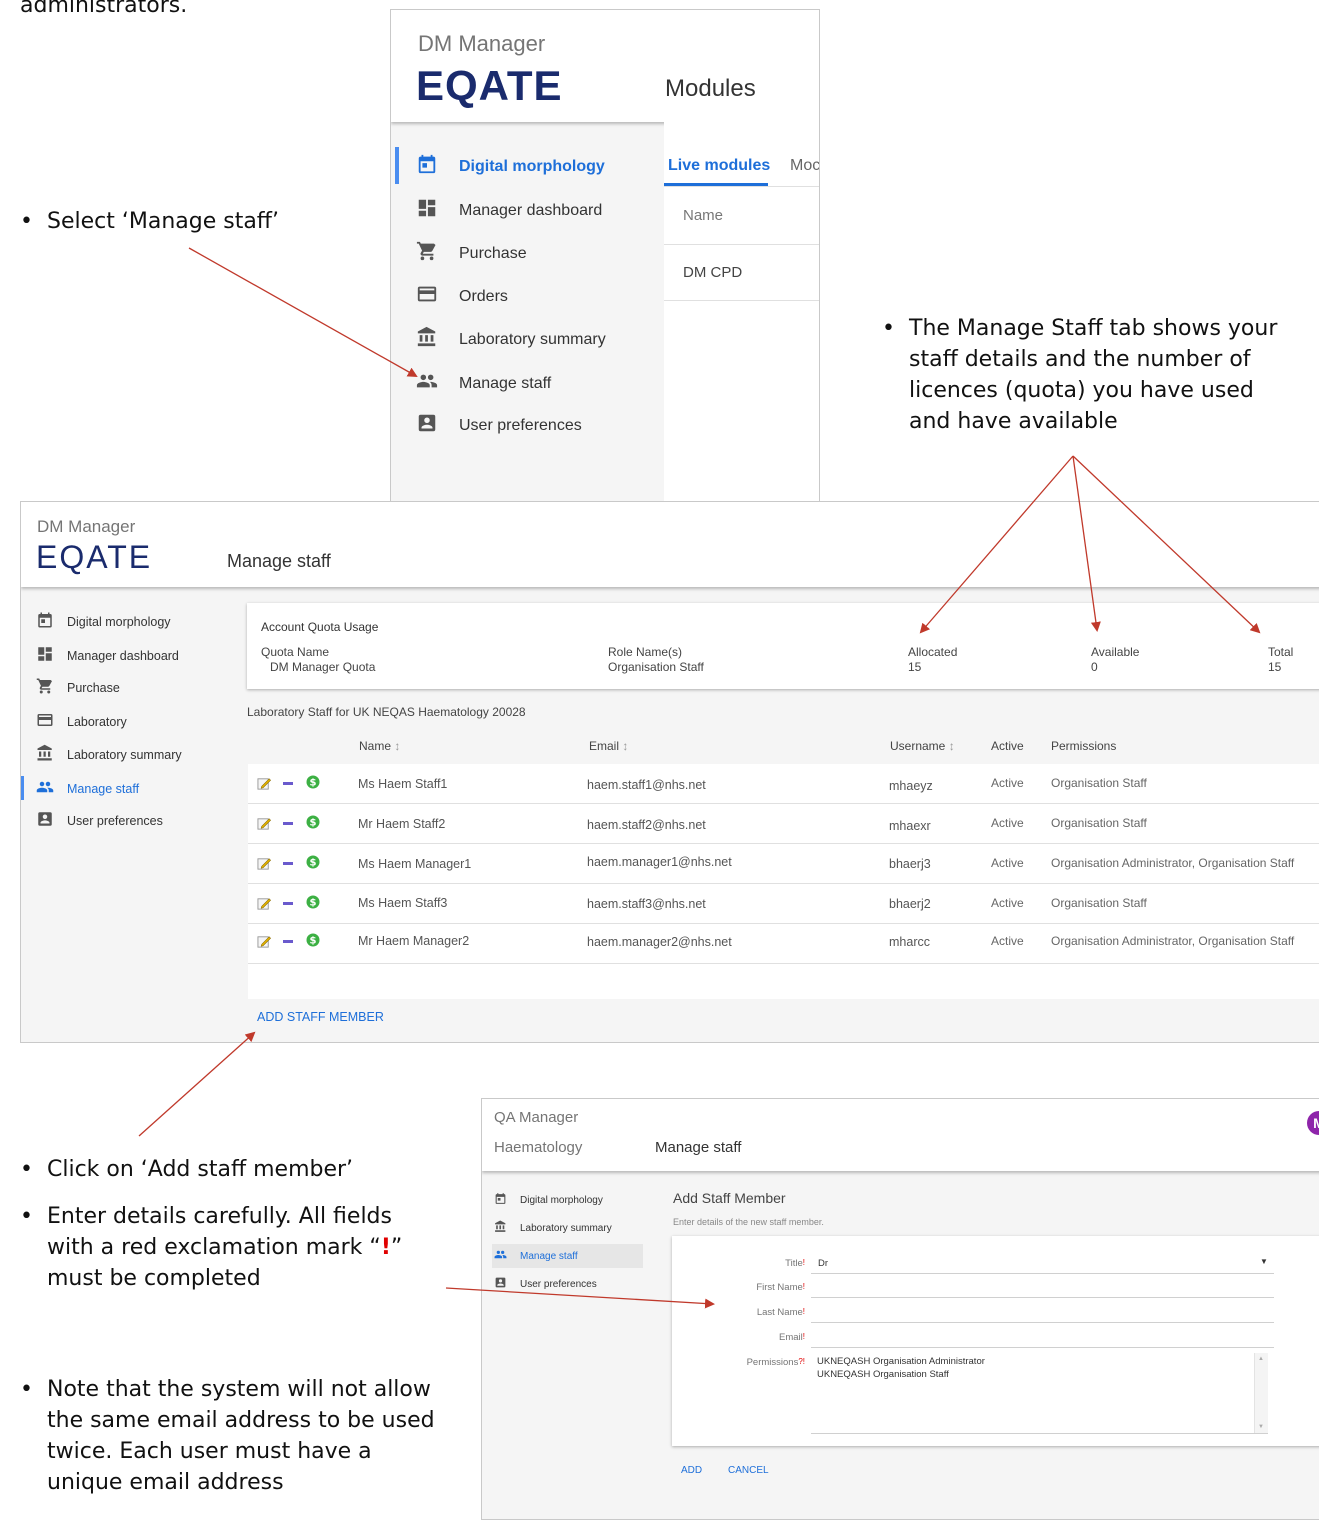  What do you see at coordinates (996, 544) in the screenshot?
I see `arrow-to-allocated` at bounding box center [996, 544].